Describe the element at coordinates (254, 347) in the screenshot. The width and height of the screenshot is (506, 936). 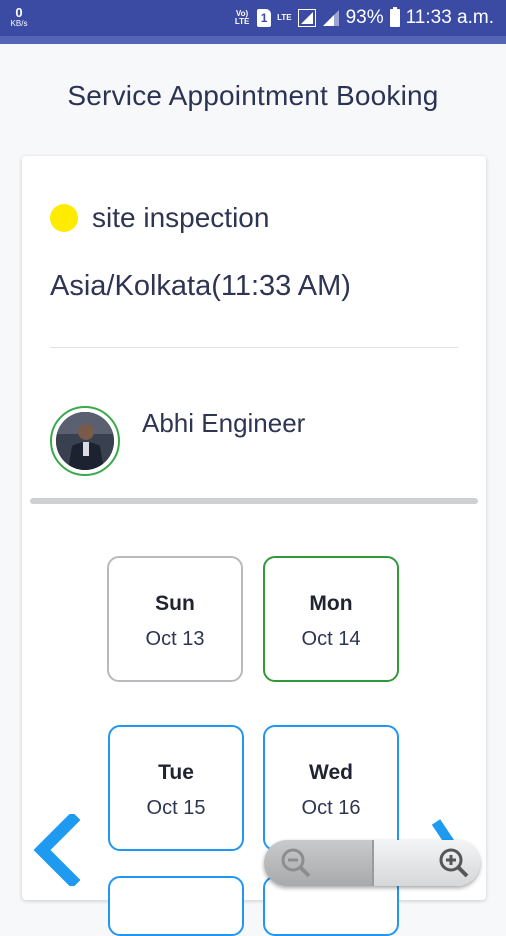
I see `divider` at that location.